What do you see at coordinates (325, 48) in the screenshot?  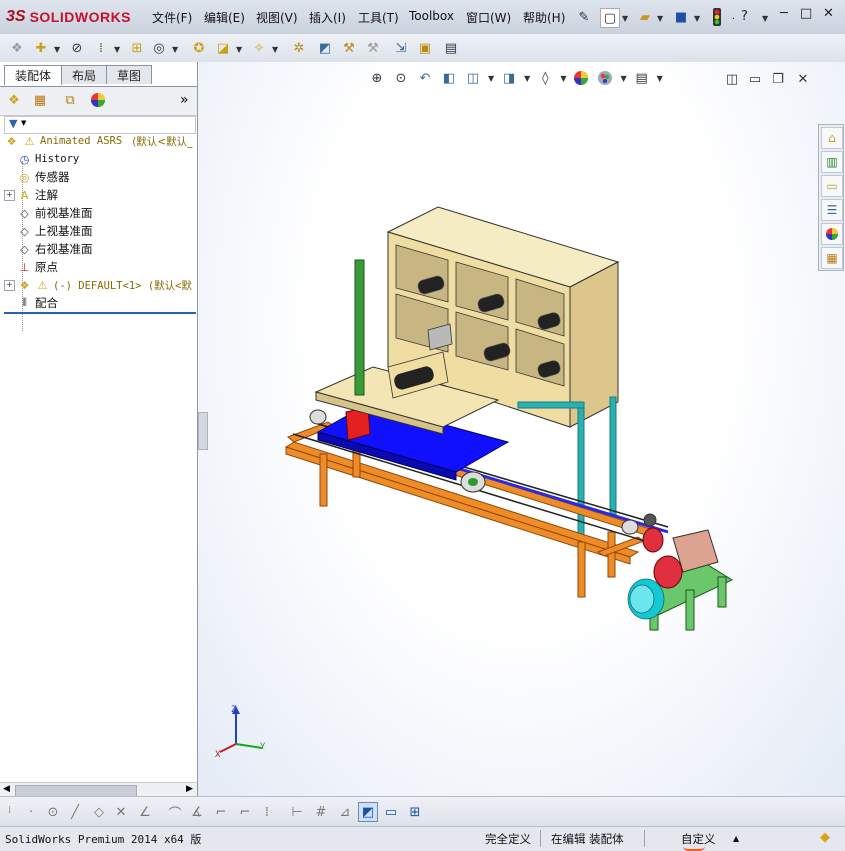 I see `exploded-view-icon: ◩` at bounding box center [325, 48].